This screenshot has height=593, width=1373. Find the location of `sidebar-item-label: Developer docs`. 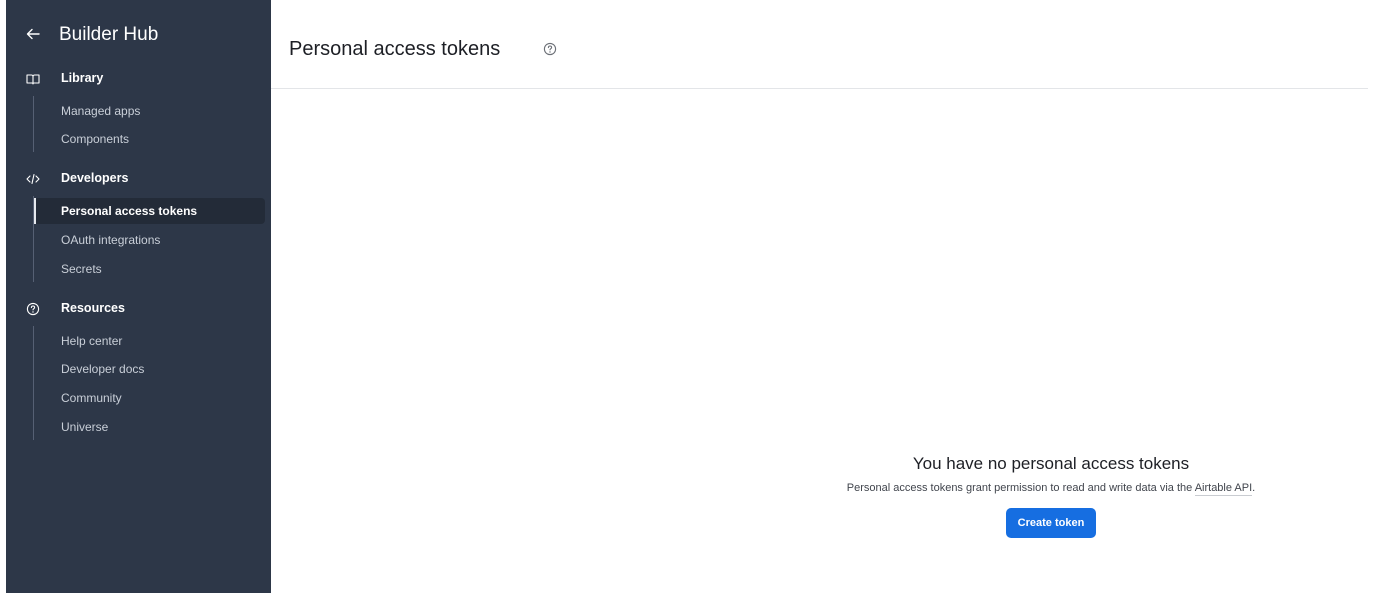

sidebar-item-label: Developer docs is located at coordinates (103, 369).